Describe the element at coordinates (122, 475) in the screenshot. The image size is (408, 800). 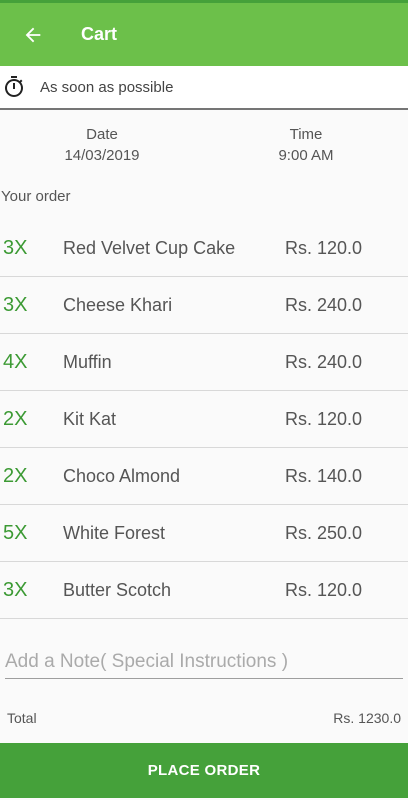
I see `item-name: Choco Almond` at that location.